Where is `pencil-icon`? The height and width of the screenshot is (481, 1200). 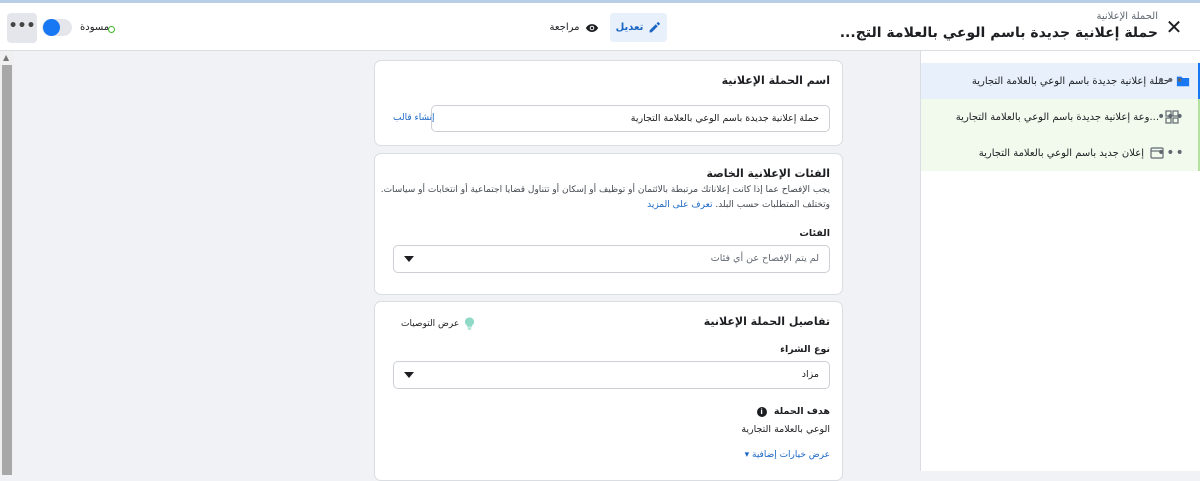 pencil-icon is located at coordinates (655, 27).